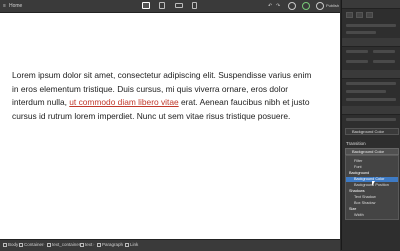 Image resolution: width=400 pixels, height=251 pixels. I want to click on breadcrumb-label: Link, so click(134, 244).